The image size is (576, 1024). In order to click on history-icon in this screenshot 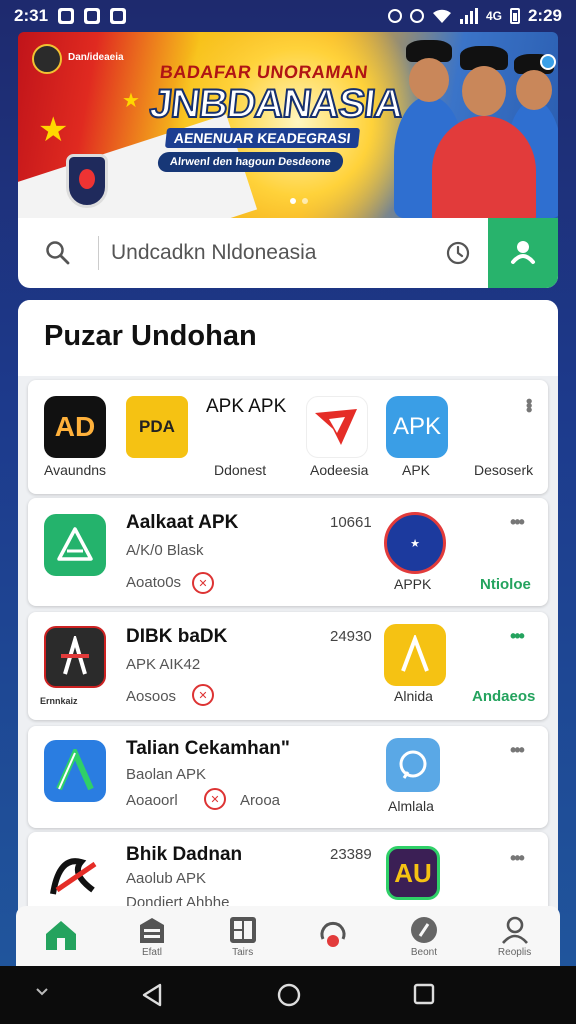, I will do `click(458, 253)`.